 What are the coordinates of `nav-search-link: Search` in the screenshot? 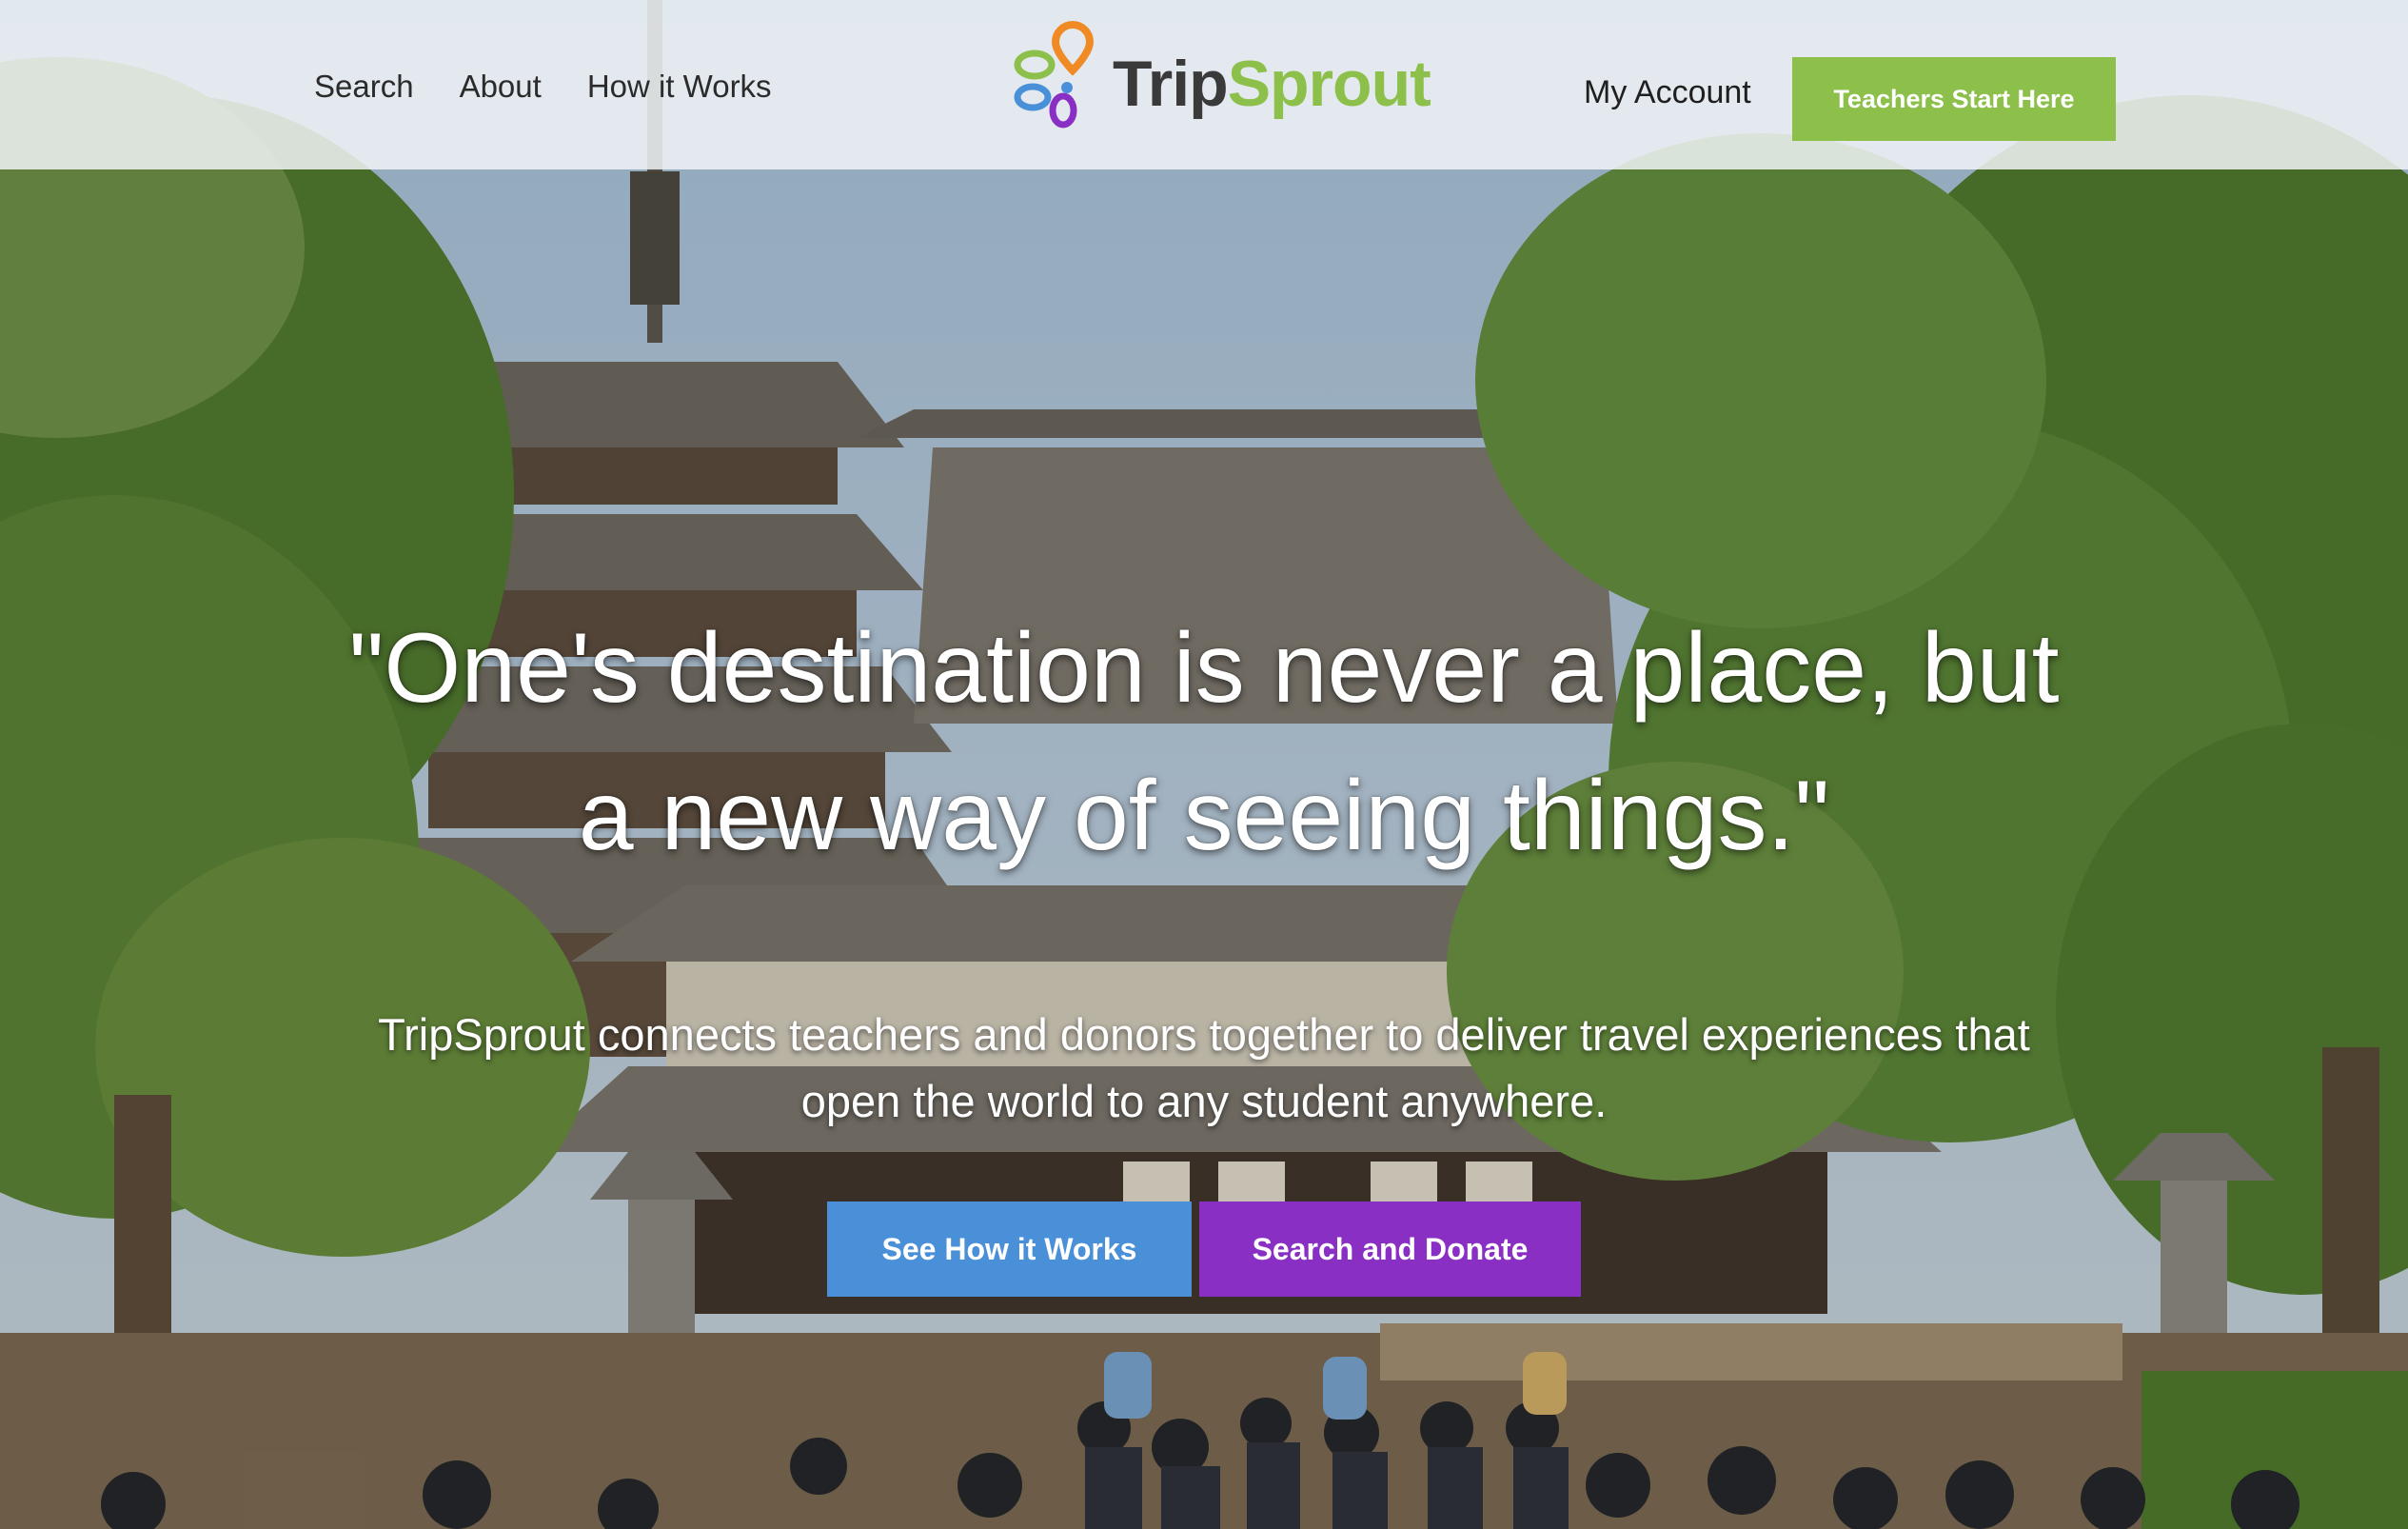 It's located at (364, 87).